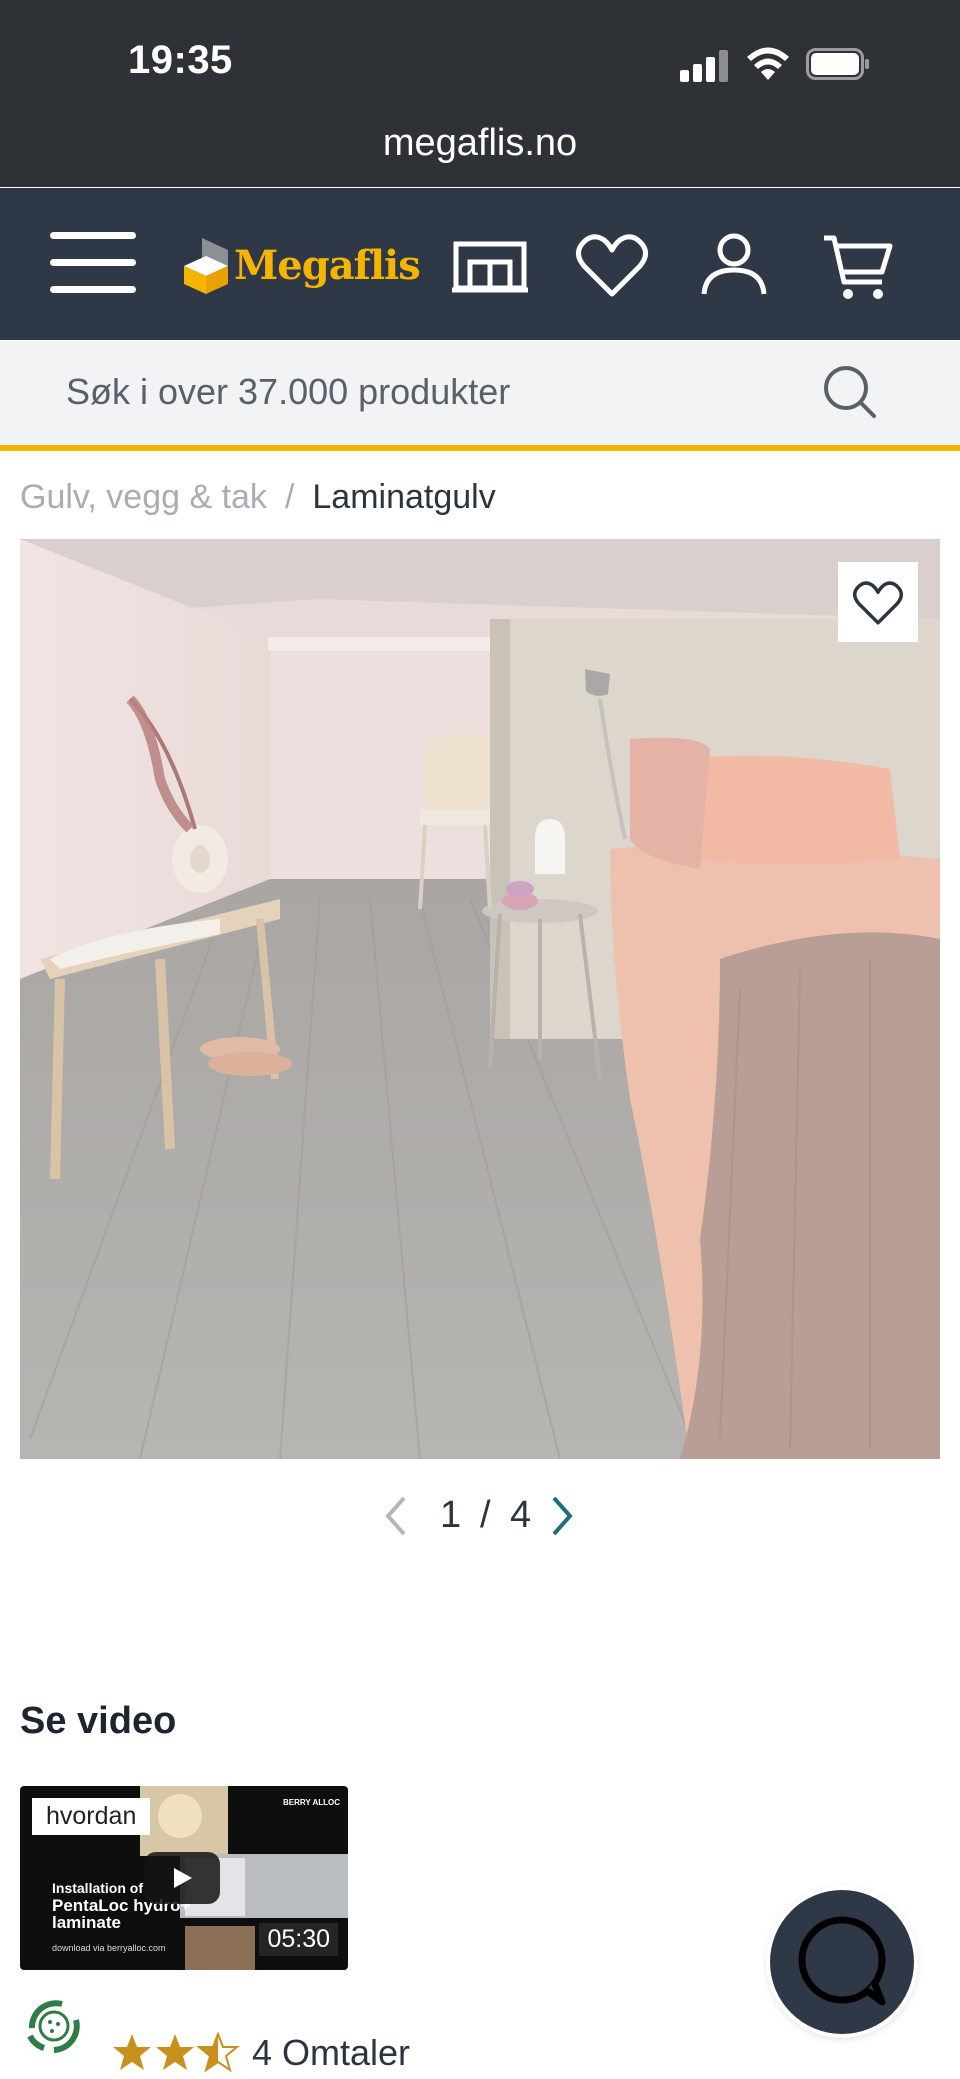  What do you see at coordinates (480, 143) in the screenshot?
I see `address-bar: megaflis.no` at bounding box center [480, 143].